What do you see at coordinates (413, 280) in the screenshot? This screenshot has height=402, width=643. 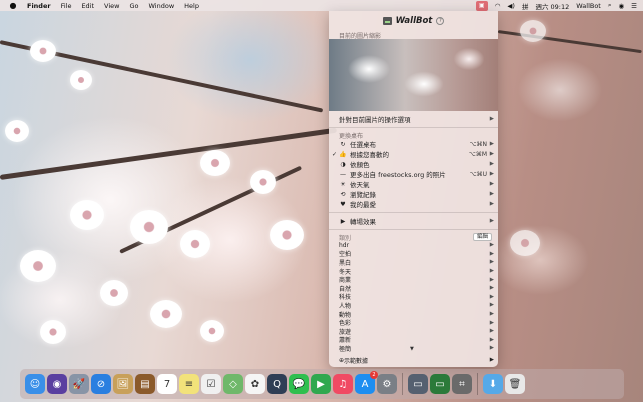 I see `category-item: 商業 ▶` at bounding box center [413, 280].